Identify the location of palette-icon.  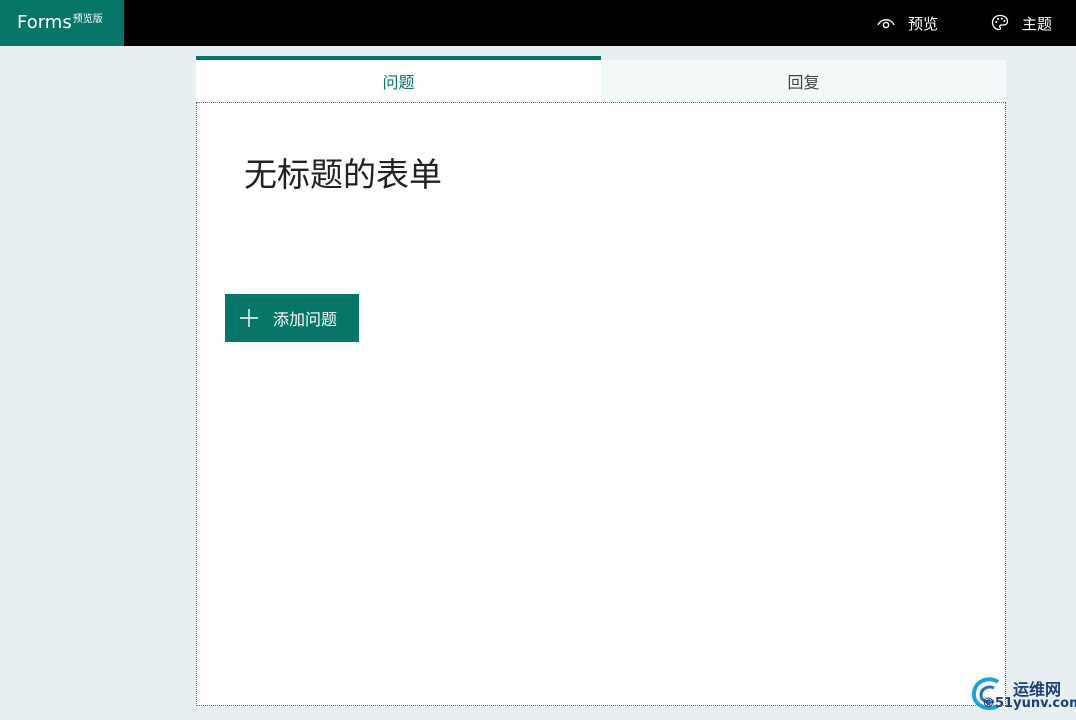
(1000, 22).